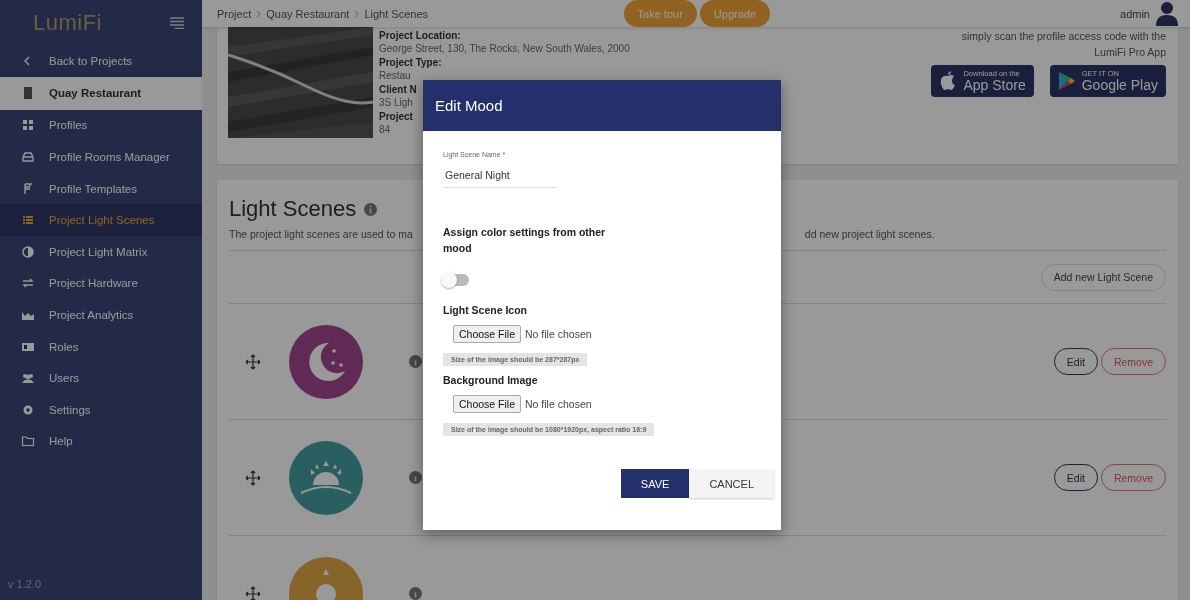 The image size is (1190, 600). Describe the element at coordinates (1103, 277) in the screenshot. I see `add-scene-button: Add new Light Scene` at that location.